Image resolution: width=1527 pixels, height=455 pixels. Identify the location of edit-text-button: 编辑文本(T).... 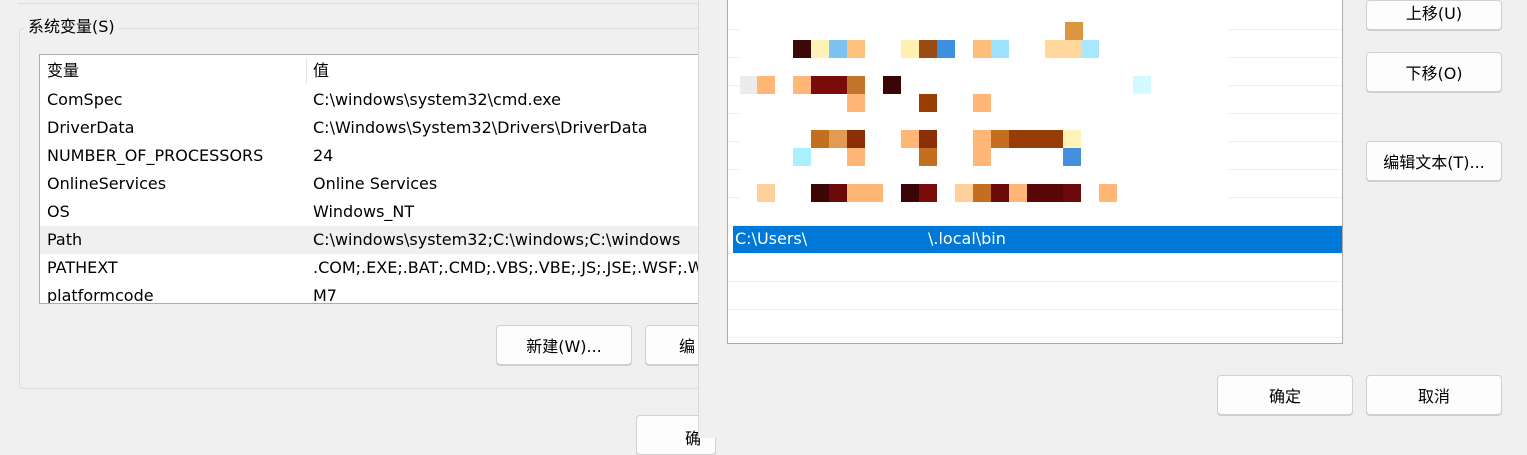
(1434, 161).